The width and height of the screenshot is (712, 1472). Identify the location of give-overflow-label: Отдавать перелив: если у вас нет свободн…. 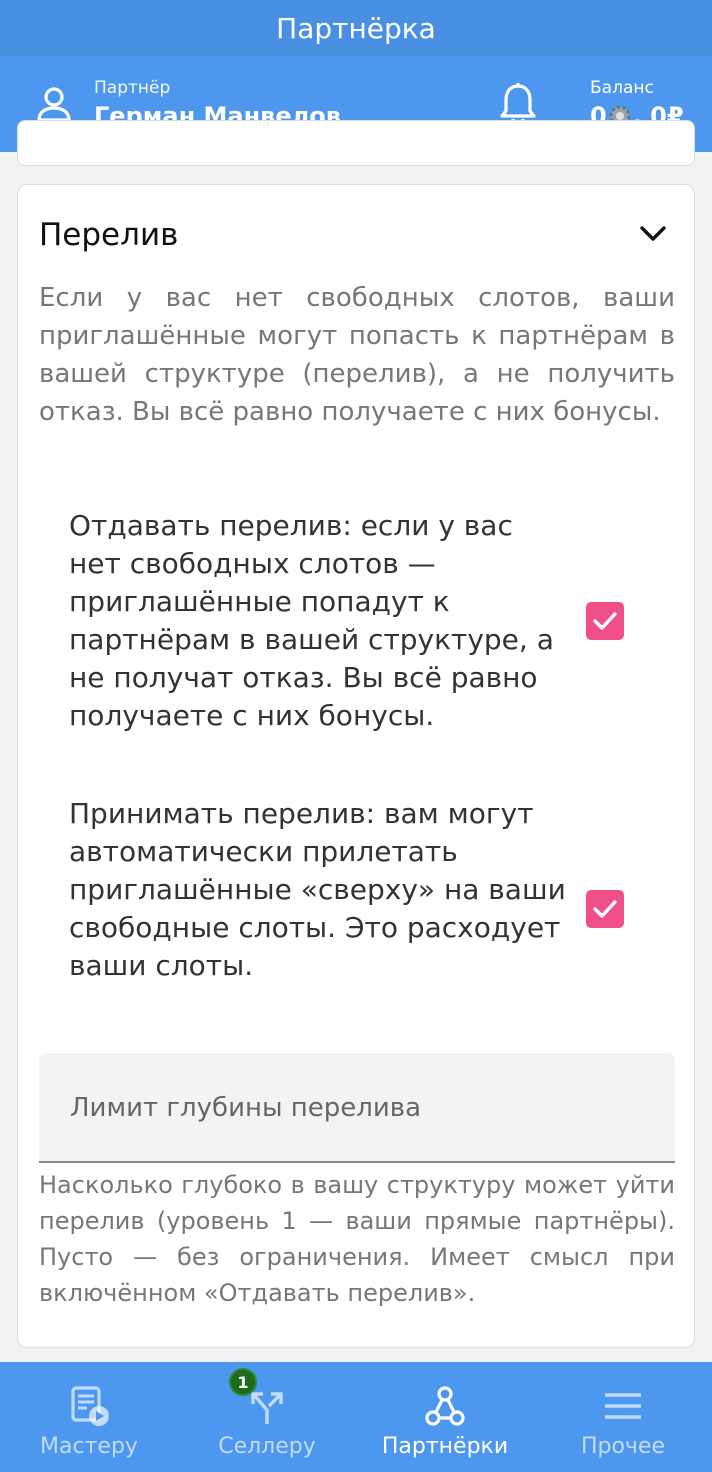
(311, 620).